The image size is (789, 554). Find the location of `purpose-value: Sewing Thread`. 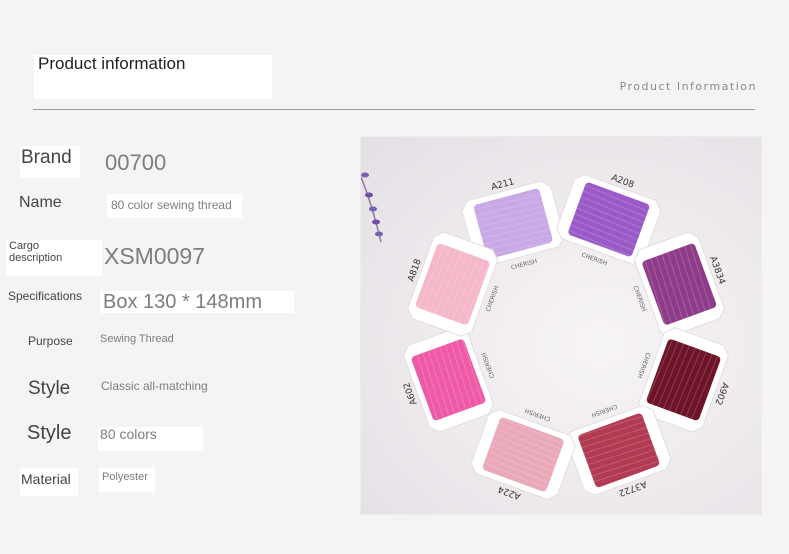

purpose-value: Sewing Thread is located at coordinates (137, 339).